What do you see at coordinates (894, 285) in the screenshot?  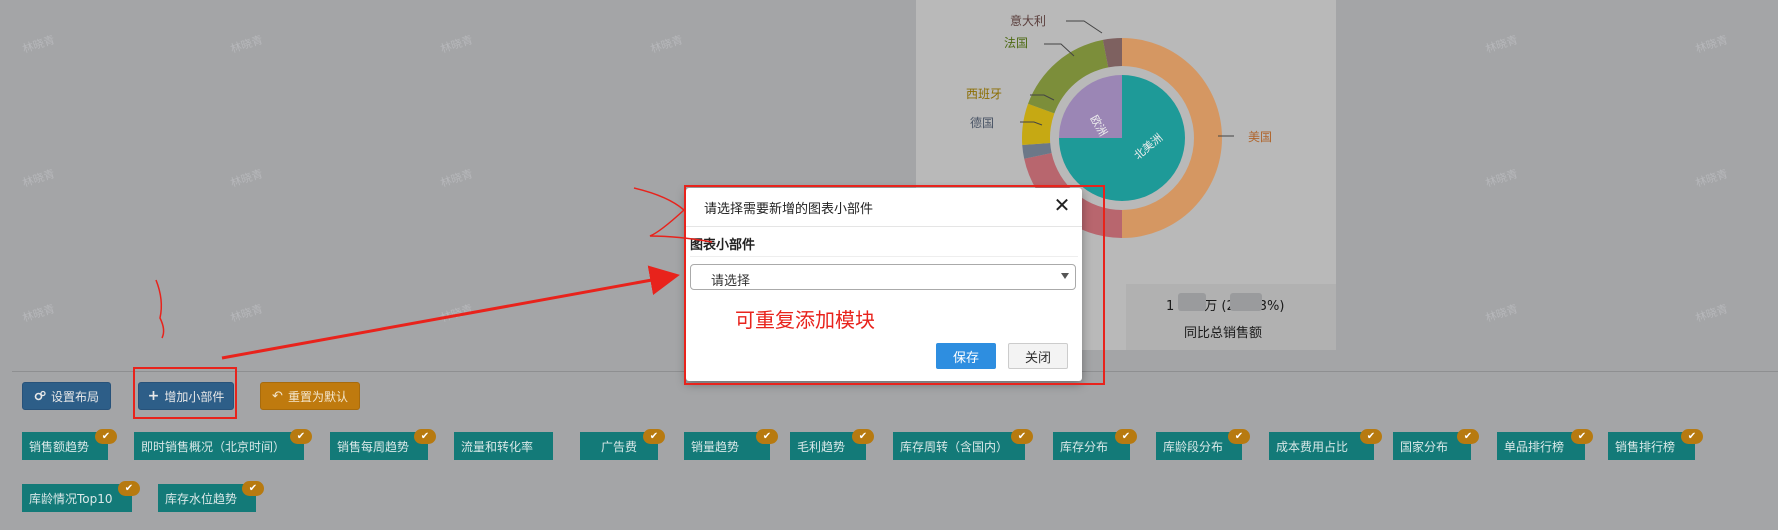 I see `highlight-box-dialog` at bounding box center [894, 285].